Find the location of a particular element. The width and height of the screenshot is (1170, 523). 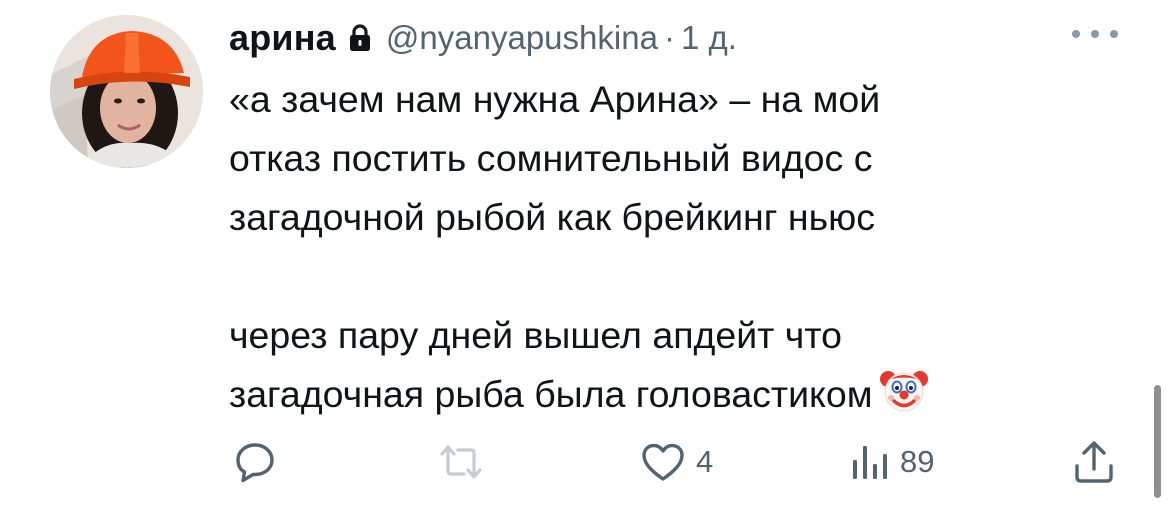

retweet-icon is located at coordinates (461, 462).